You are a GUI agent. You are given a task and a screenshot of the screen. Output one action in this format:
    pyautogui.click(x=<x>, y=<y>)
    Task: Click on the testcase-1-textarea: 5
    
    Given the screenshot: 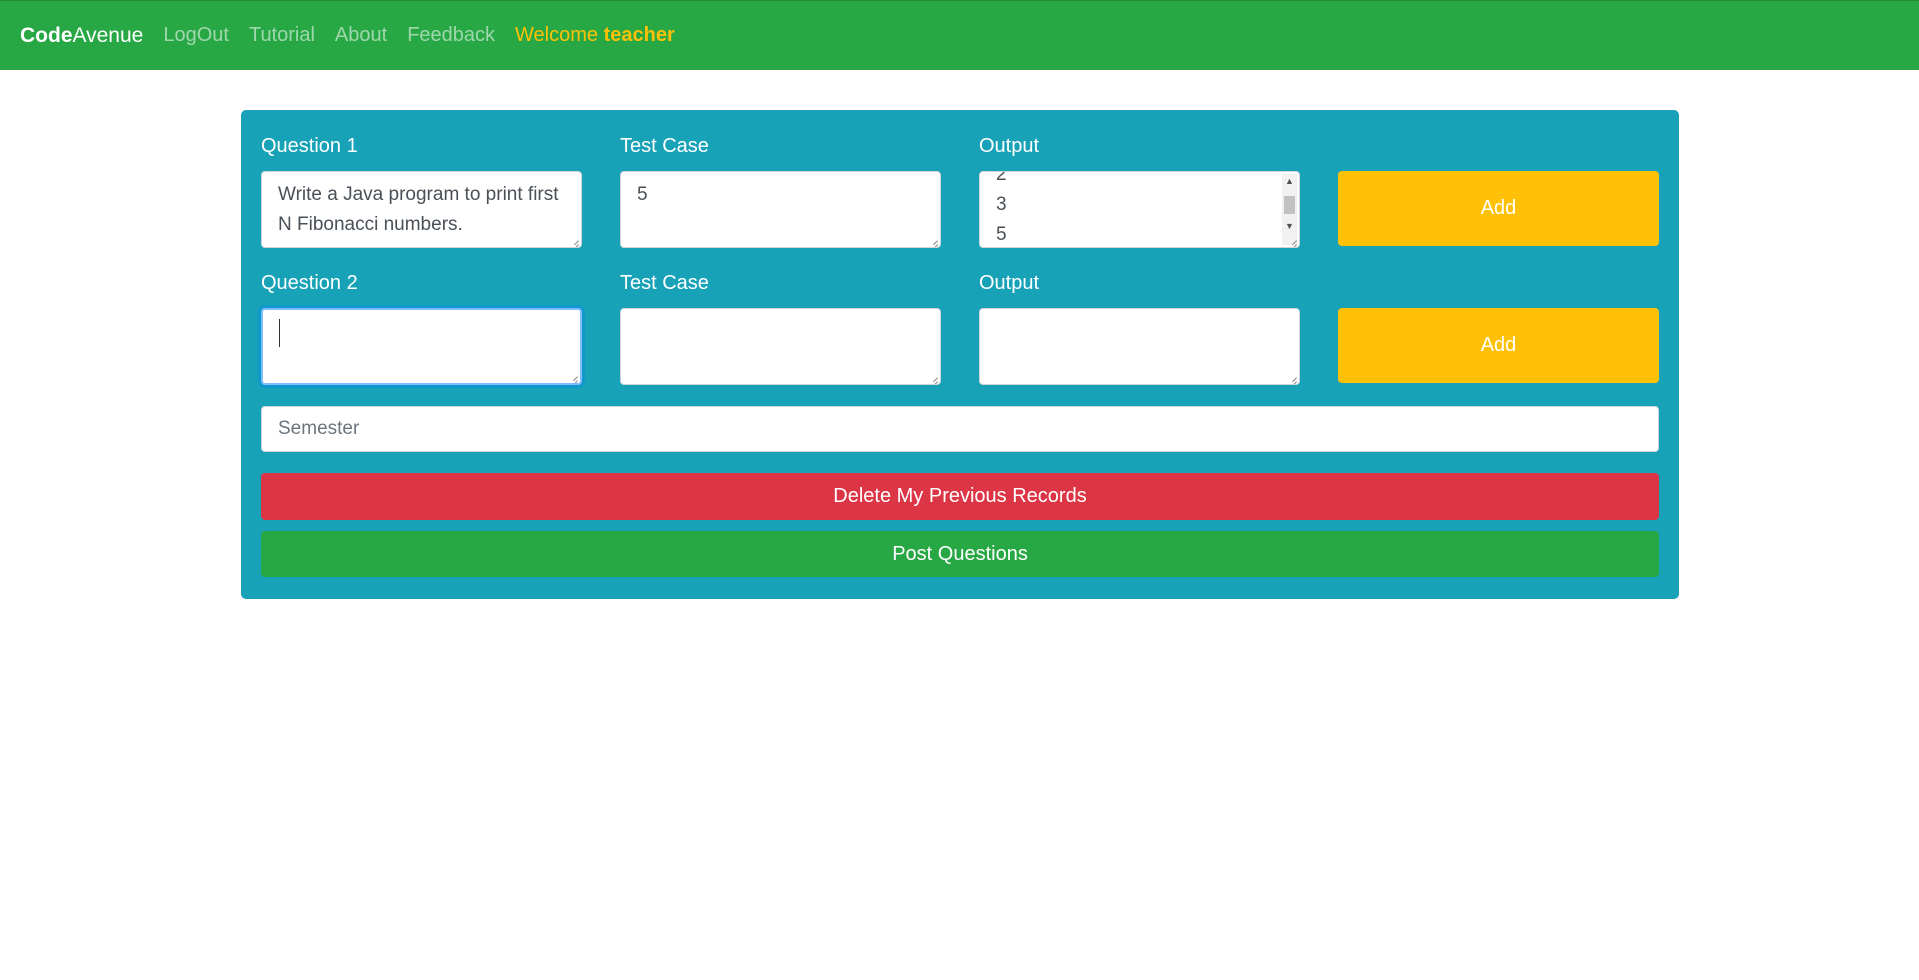 What is the action you would take?
    pyautogui.click(x=780, y=209)
    